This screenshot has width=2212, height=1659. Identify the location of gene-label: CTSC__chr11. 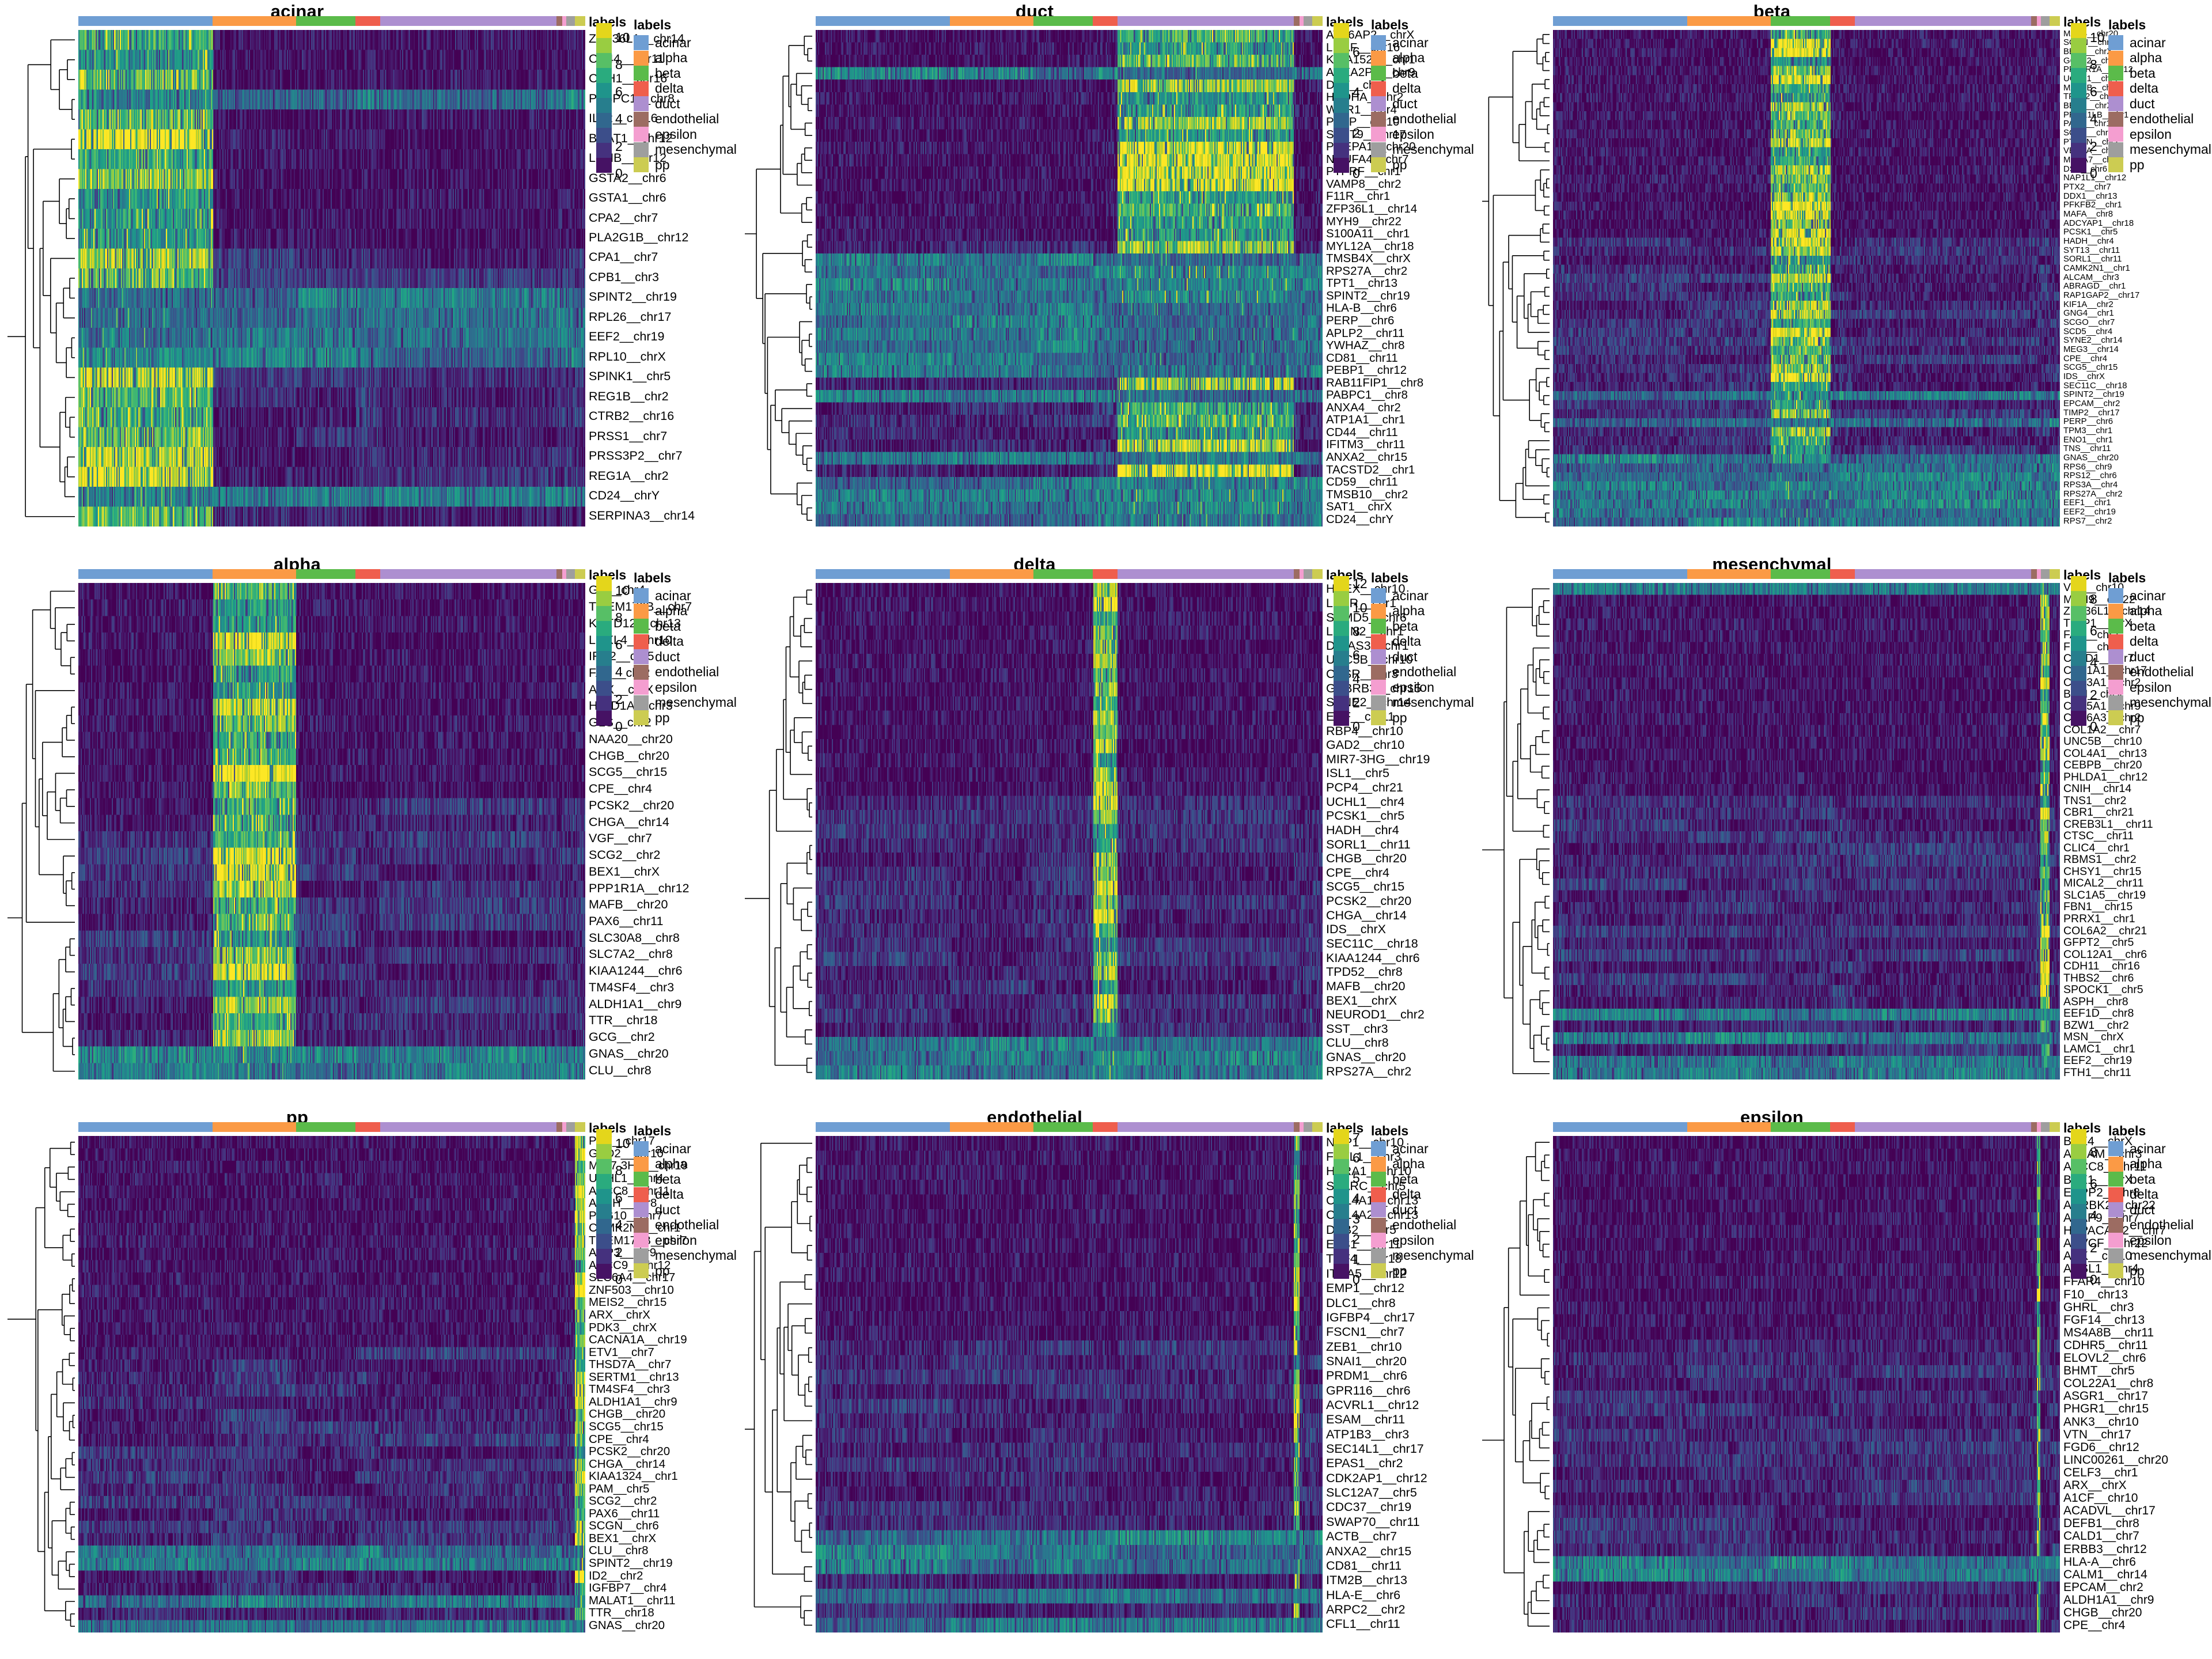
(2098, 836).